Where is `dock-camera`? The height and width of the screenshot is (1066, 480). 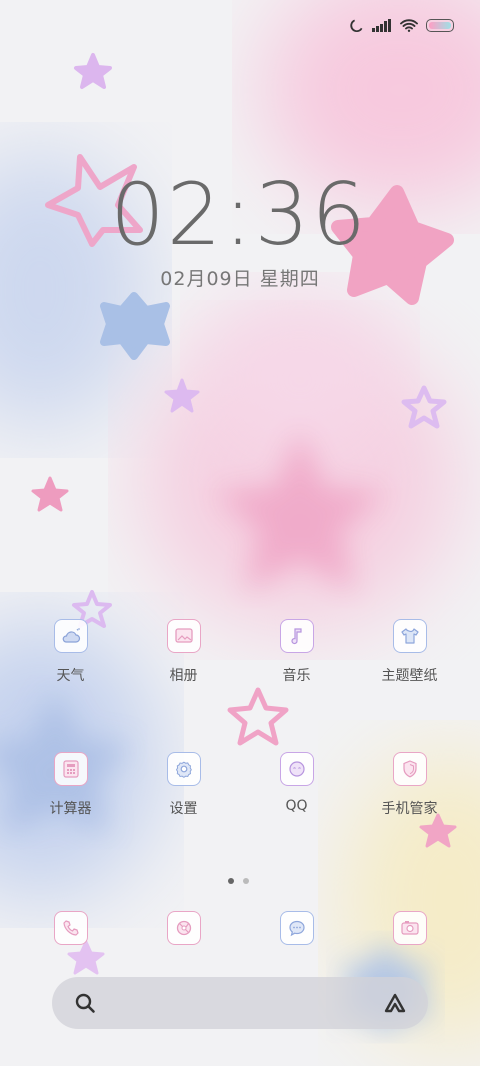
dock-camera is located at coordinates (409, 928).